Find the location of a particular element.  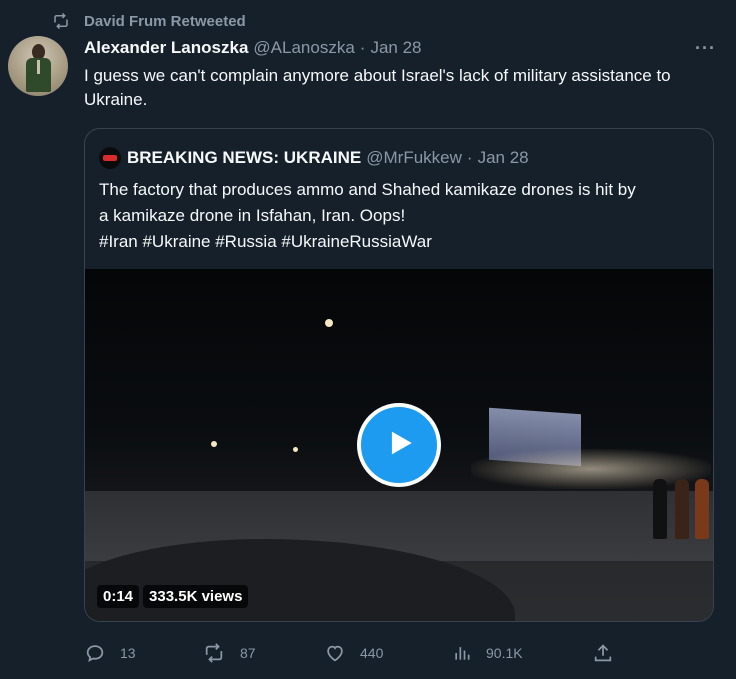

avatar is located at coordinates (38, 66).